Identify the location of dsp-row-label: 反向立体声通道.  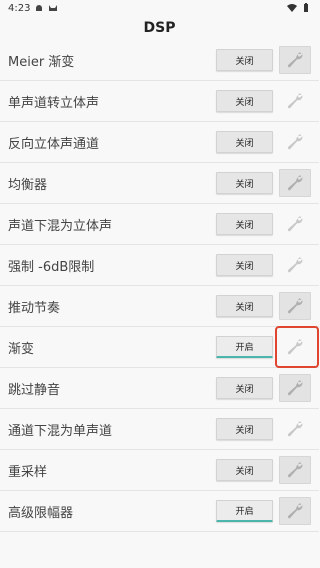
(54, 144).